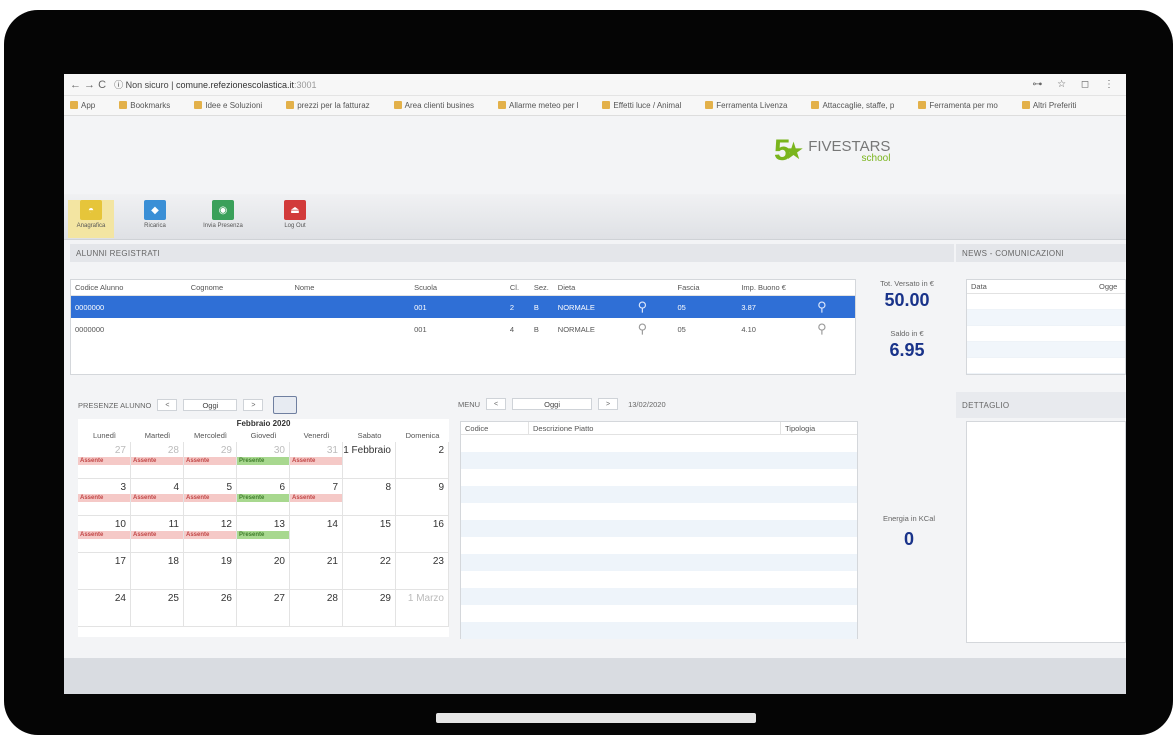  What do you see at coordinates (367, 450) in the screenshot?
I see `day-number: 1 Febbraio` at bounding box center [367, 450].